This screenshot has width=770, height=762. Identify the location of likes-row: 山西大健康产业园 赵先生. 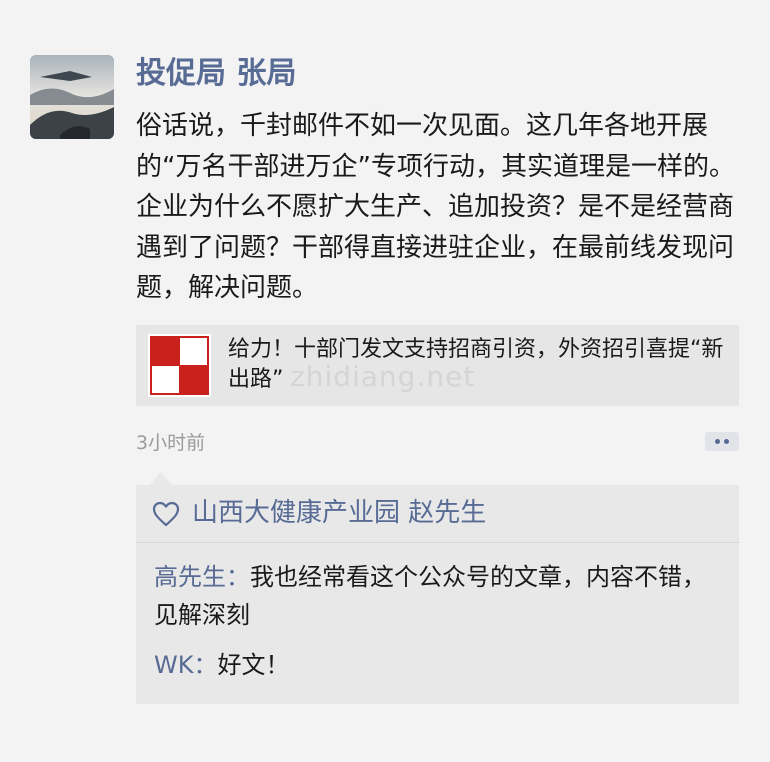
(437, 514).